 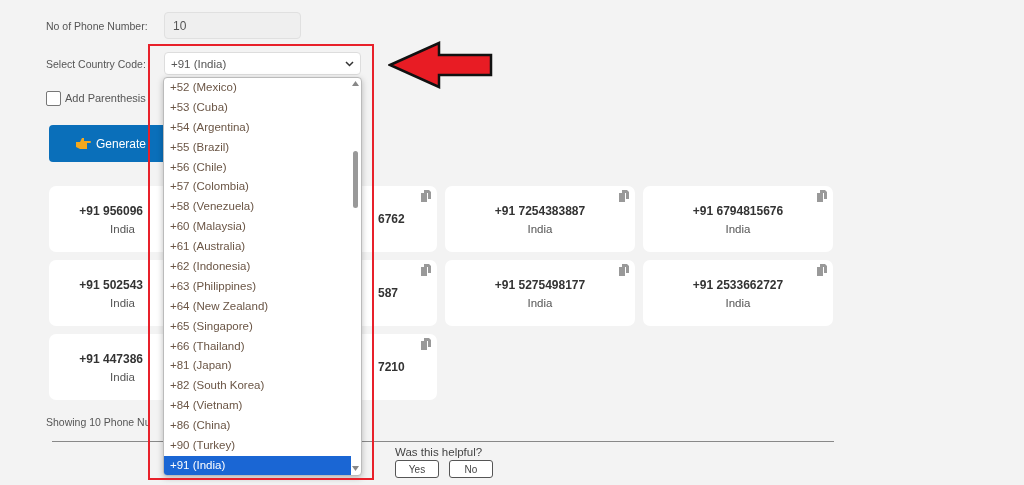 I want to click on pointing-hand-icon, so click(x=83, y=143).